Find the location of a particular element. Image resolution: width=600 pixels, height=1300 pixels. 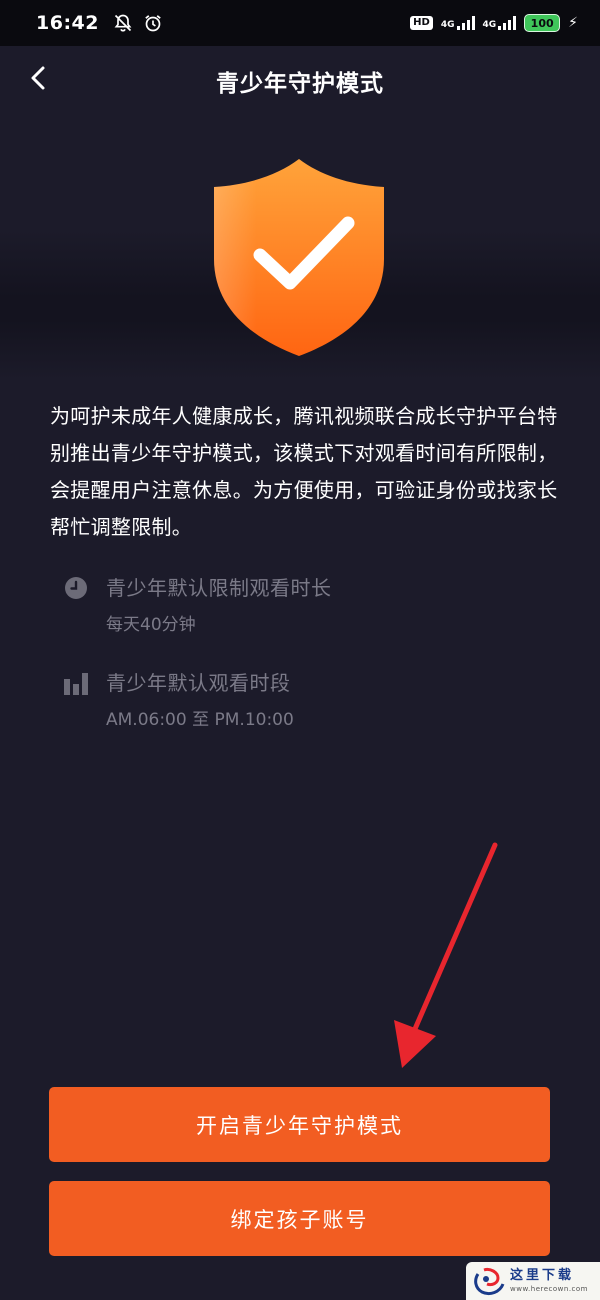

watermark-url: www.herecown.com is located at coordinates (549, 1289).